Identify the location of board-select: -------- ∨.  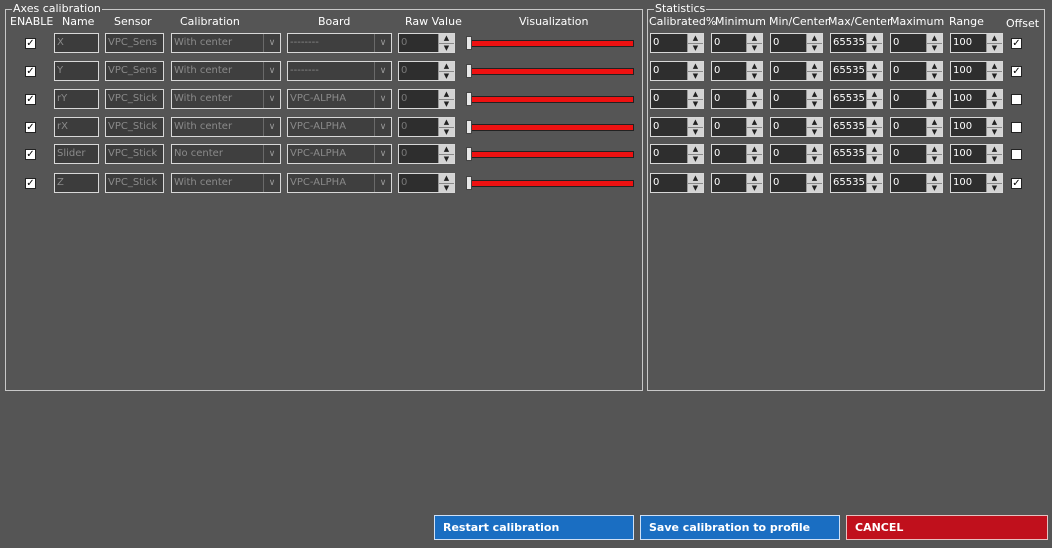
(339, 71).